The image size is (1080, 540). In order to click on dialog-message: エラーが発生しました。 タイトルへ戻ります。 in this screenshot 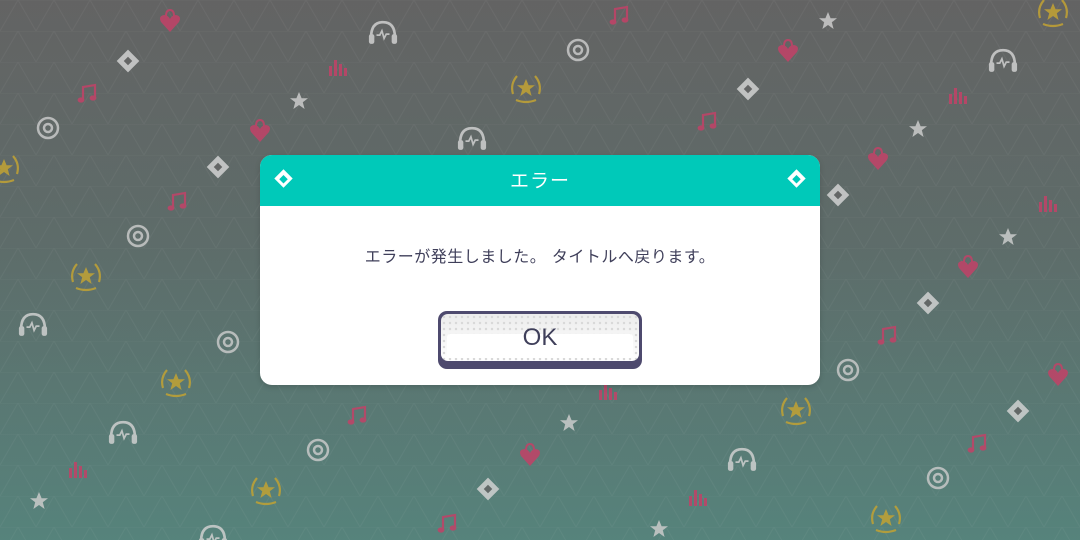, I will do `click(540, 256)`.